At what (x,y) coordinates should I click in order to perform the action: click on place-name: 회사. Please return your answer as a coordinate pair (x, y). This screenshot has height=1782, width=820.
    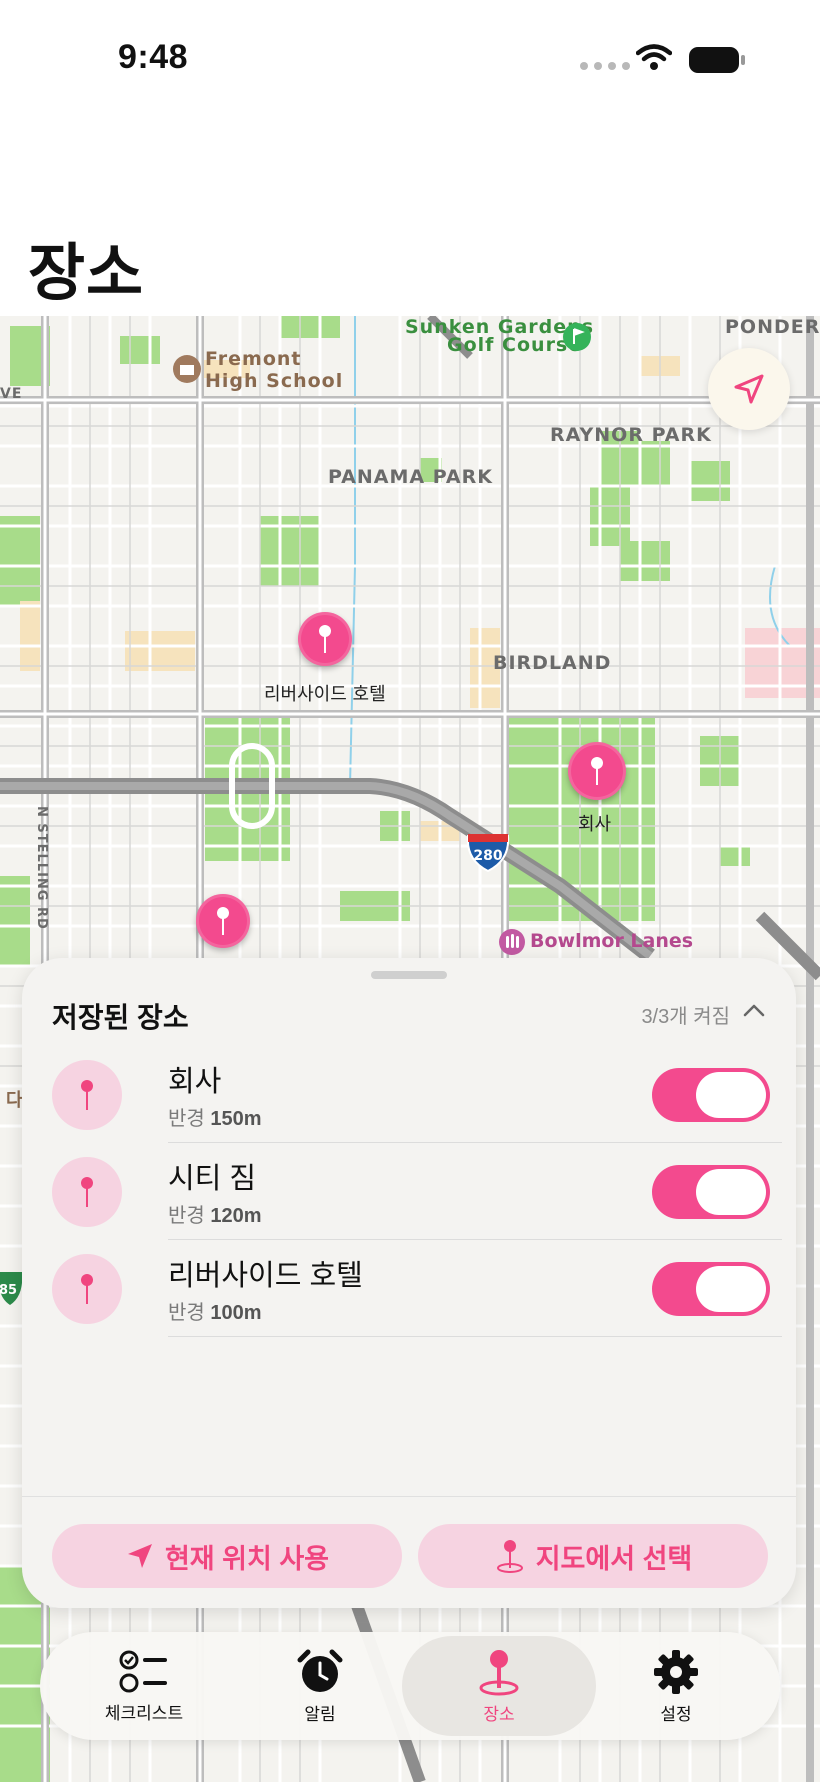
    Looking at the image, I should click on (195, 1082).